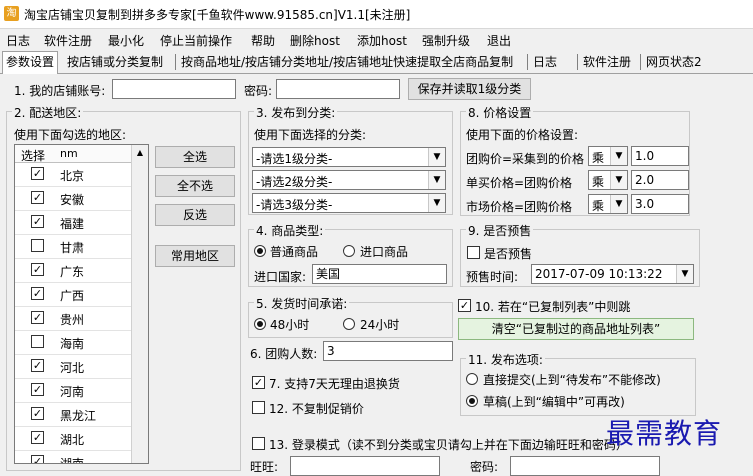  Describe the element at coordinates (74, 366) in the screenshot. I see `region-row: ✓ 河北` at that location.